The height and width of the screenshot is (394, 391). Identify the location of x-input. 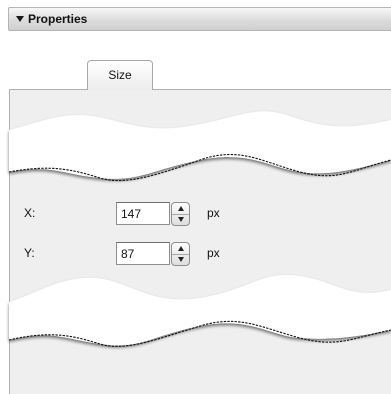
(143, 213).